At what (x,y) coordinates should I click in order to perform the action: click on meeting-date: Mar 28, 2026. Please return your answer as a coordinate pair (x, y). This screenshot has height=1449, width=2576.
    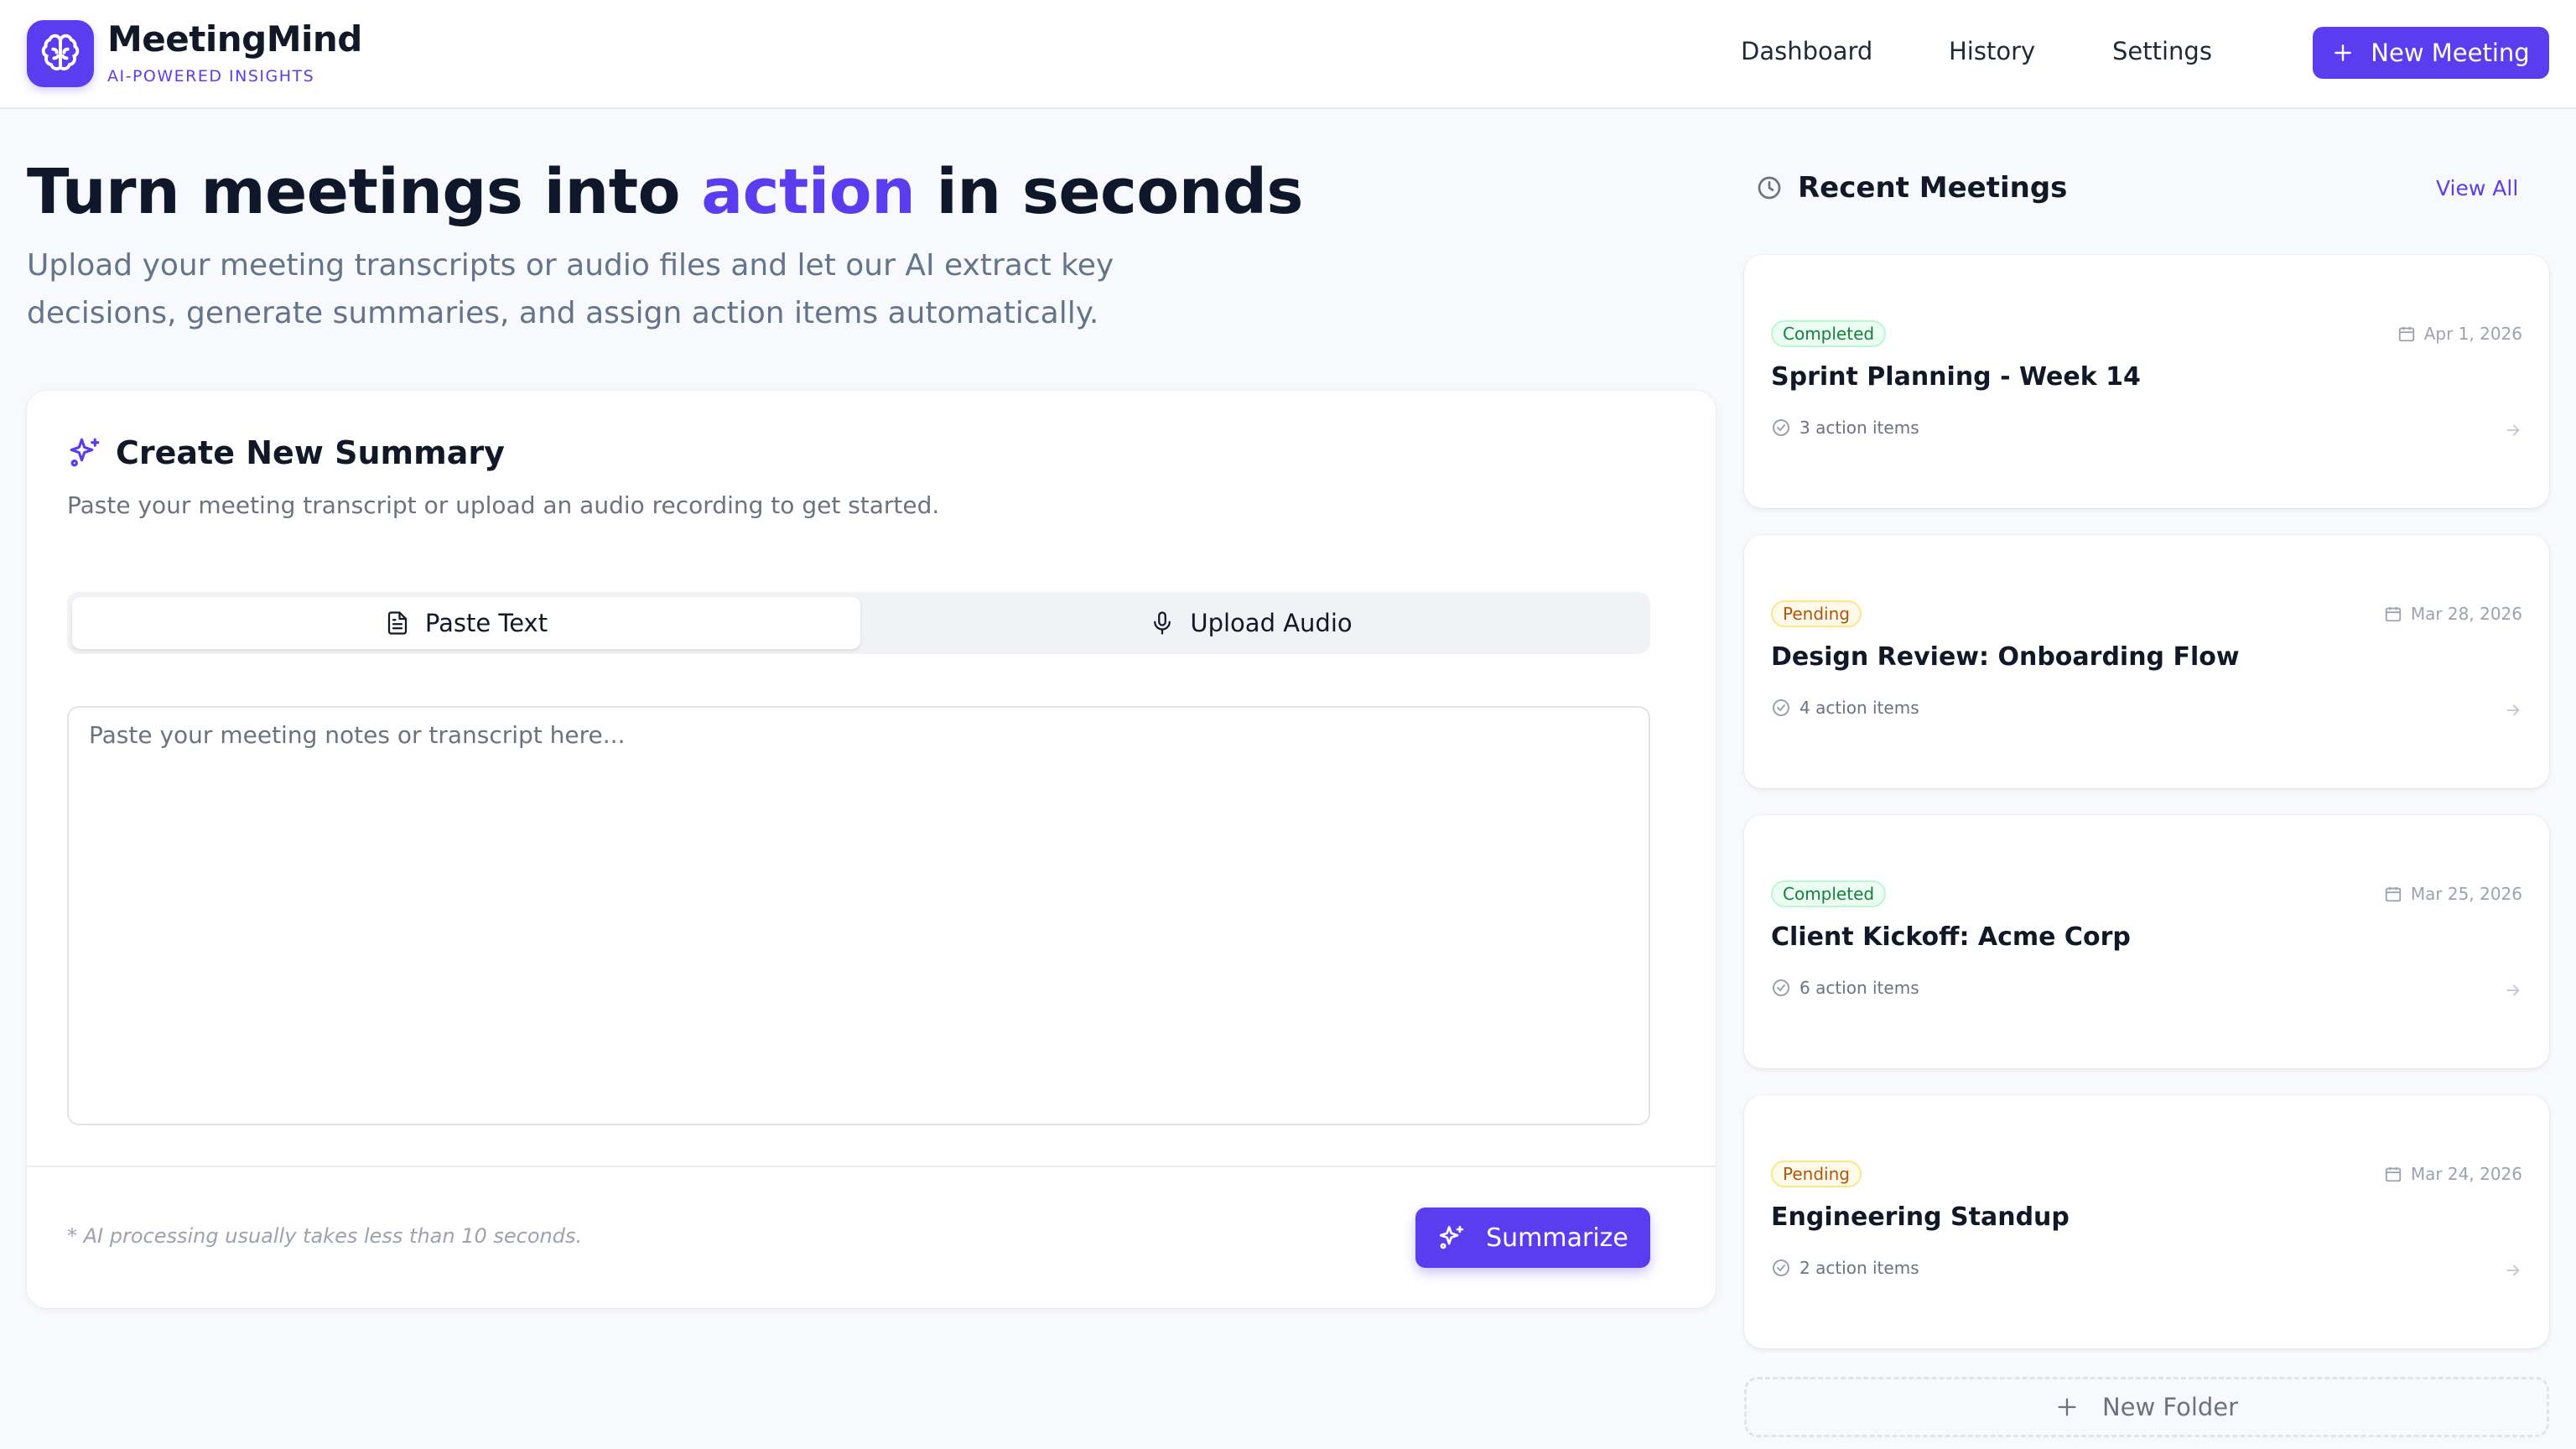
    Looking at the image, I should click on (2453, 614).